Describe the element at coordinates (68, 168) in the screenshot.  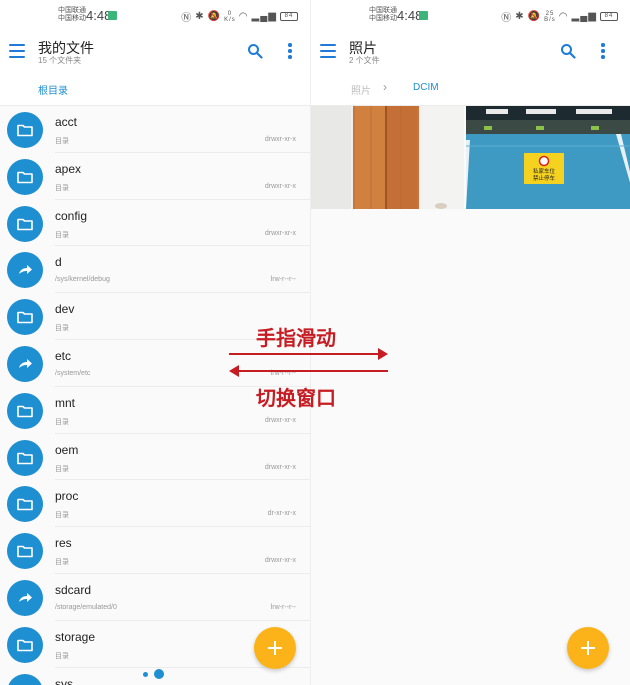
I see `file-name: apex` at that location.